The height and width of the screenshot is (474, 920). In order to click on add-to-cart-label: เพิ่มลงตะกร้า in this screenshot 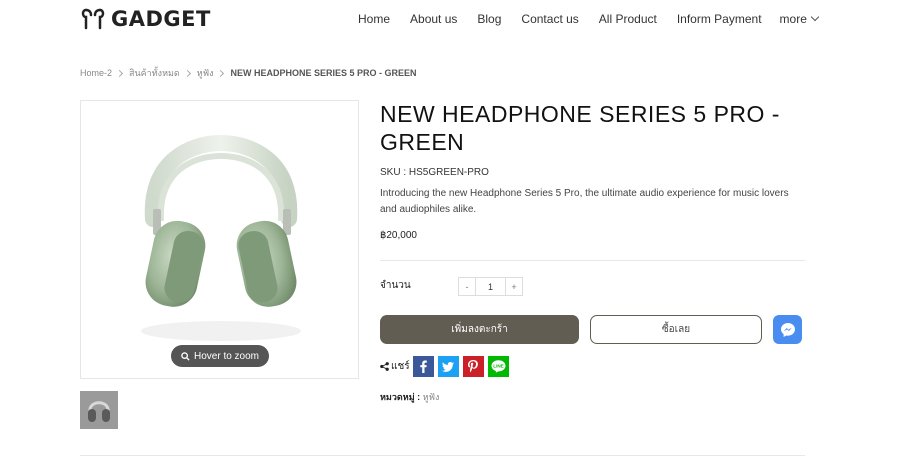, I will do `click(479, 329)`.